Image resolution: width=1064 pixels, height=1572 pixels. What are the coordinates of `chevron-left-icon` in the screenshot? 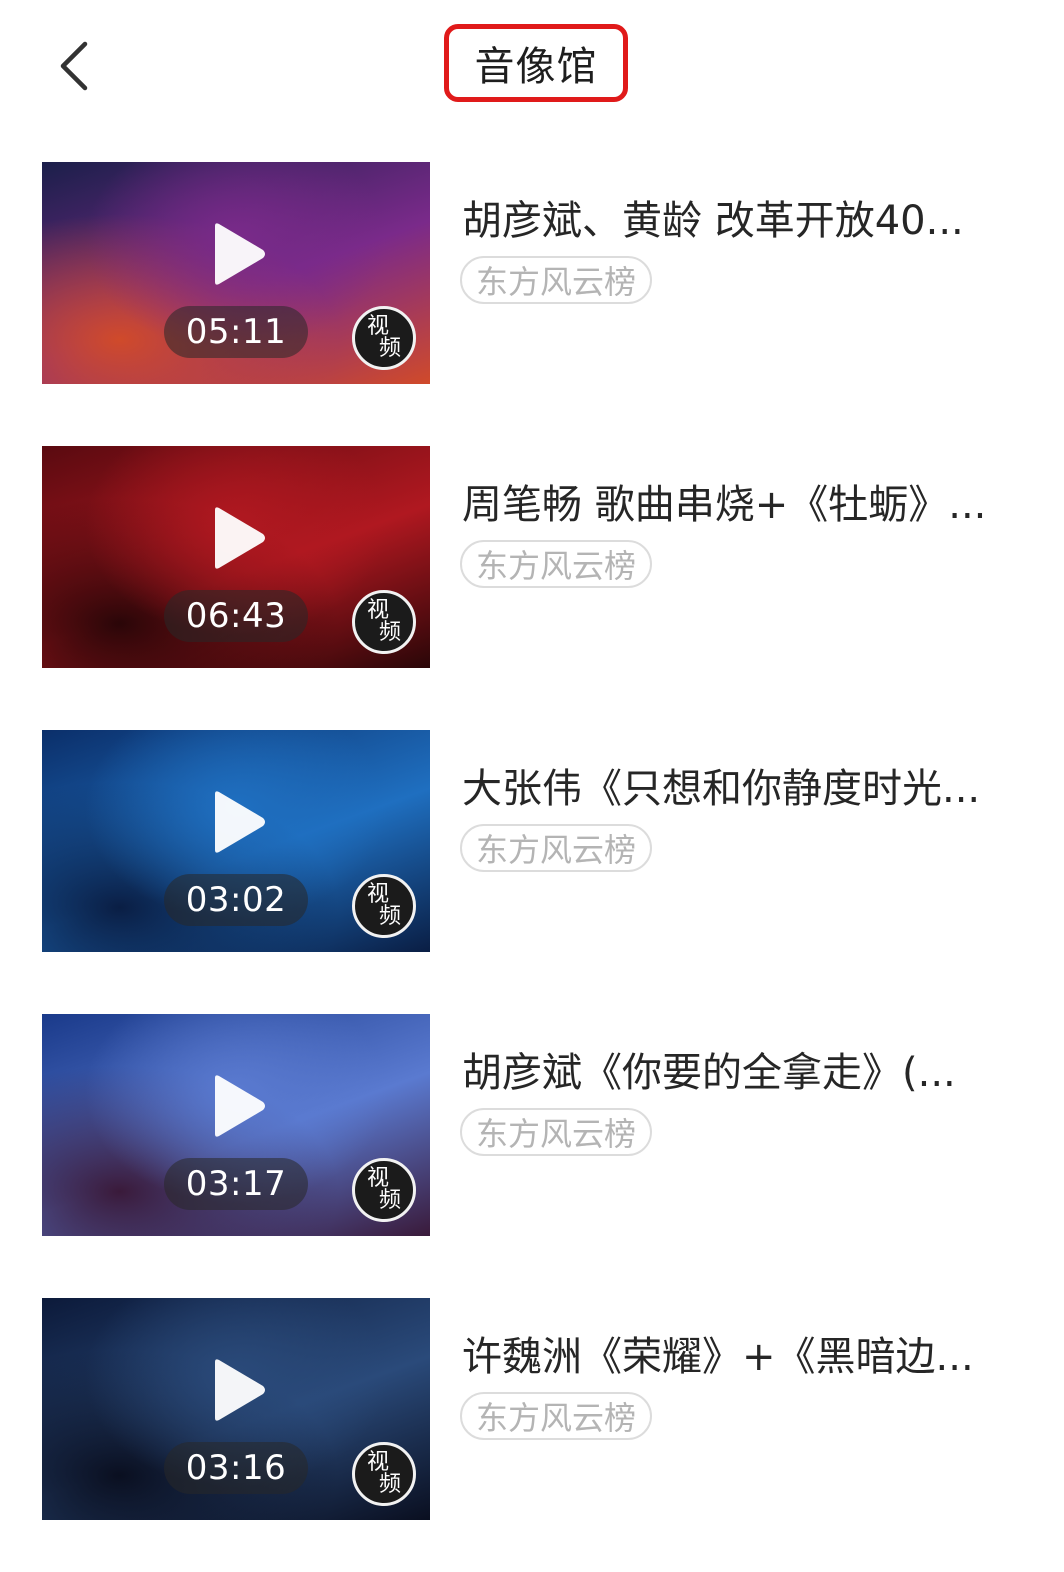 It's located at (74, 66).